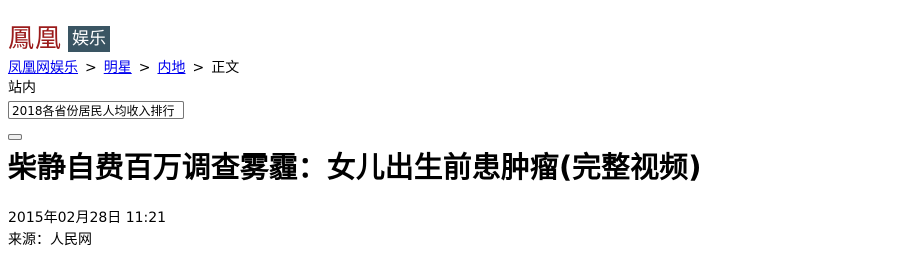  I want to click on logo-phoenix-text: 鳳凰, so click(35, 39).